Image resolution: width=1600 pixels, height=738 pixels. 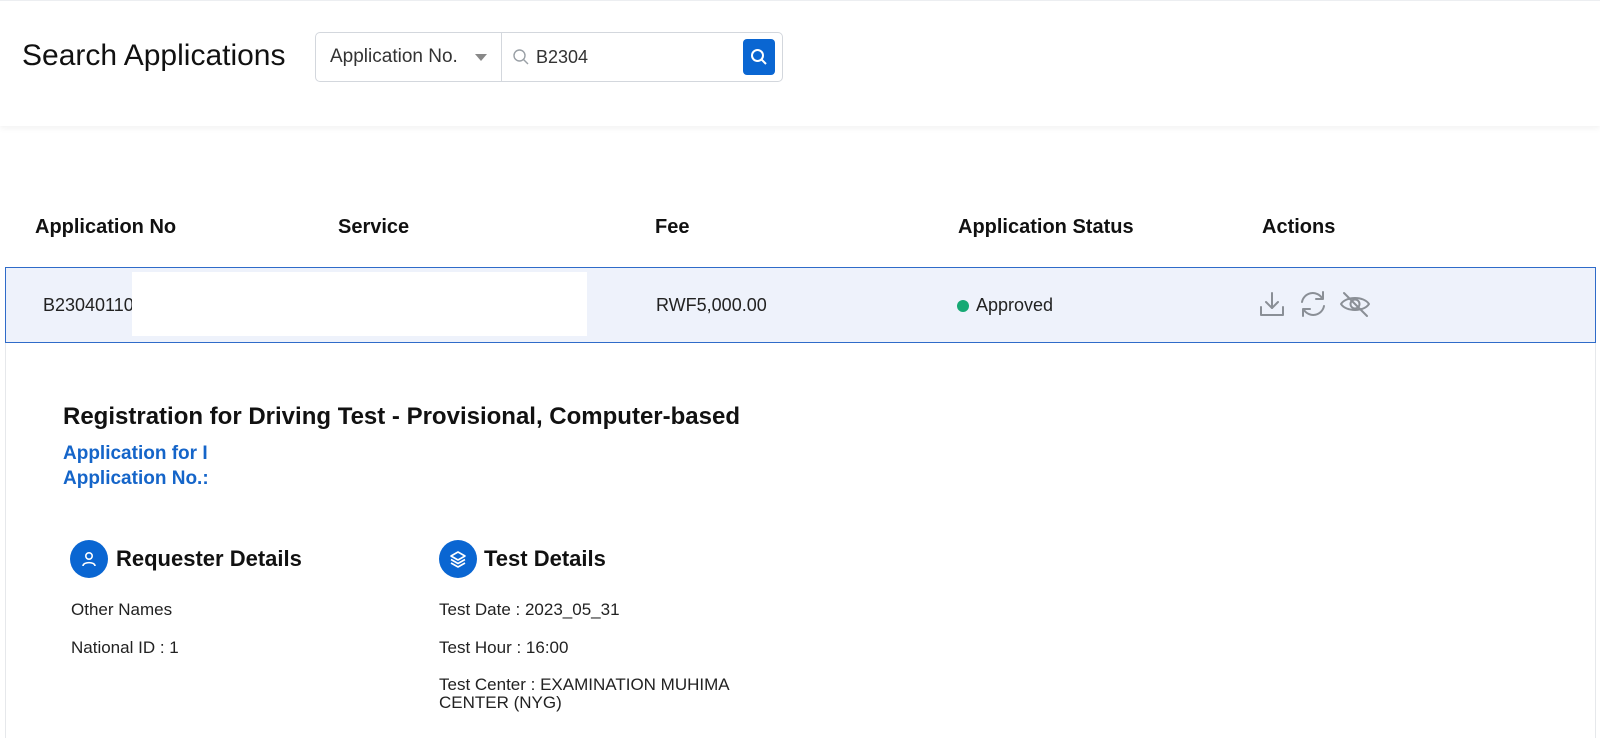 I want to click on national-id-field: National ID : 1, so click(x=125, y=647).